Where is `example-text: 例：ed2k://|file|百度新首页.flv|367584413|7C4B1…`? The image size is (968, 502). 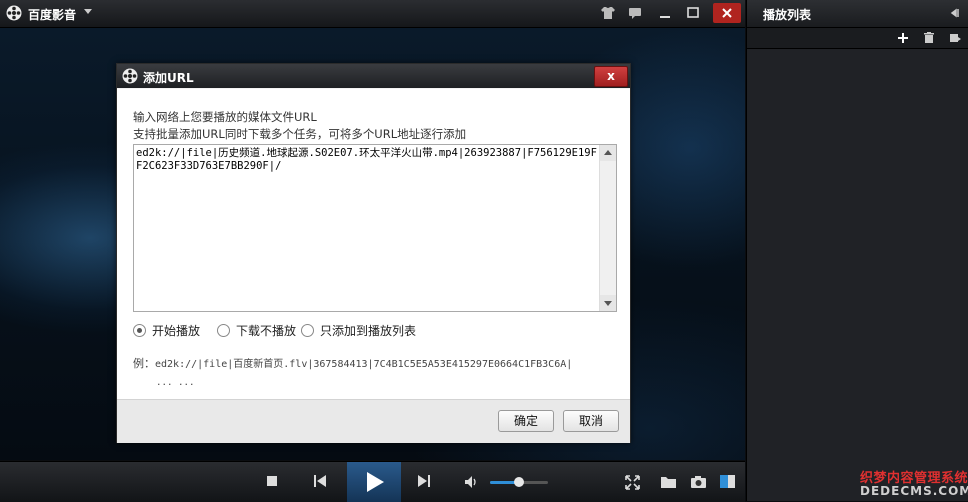
example-text: 例：ed2k://|file|百度新首页.flv|367584413|7C4B1… is located at coordinates (352, 363).